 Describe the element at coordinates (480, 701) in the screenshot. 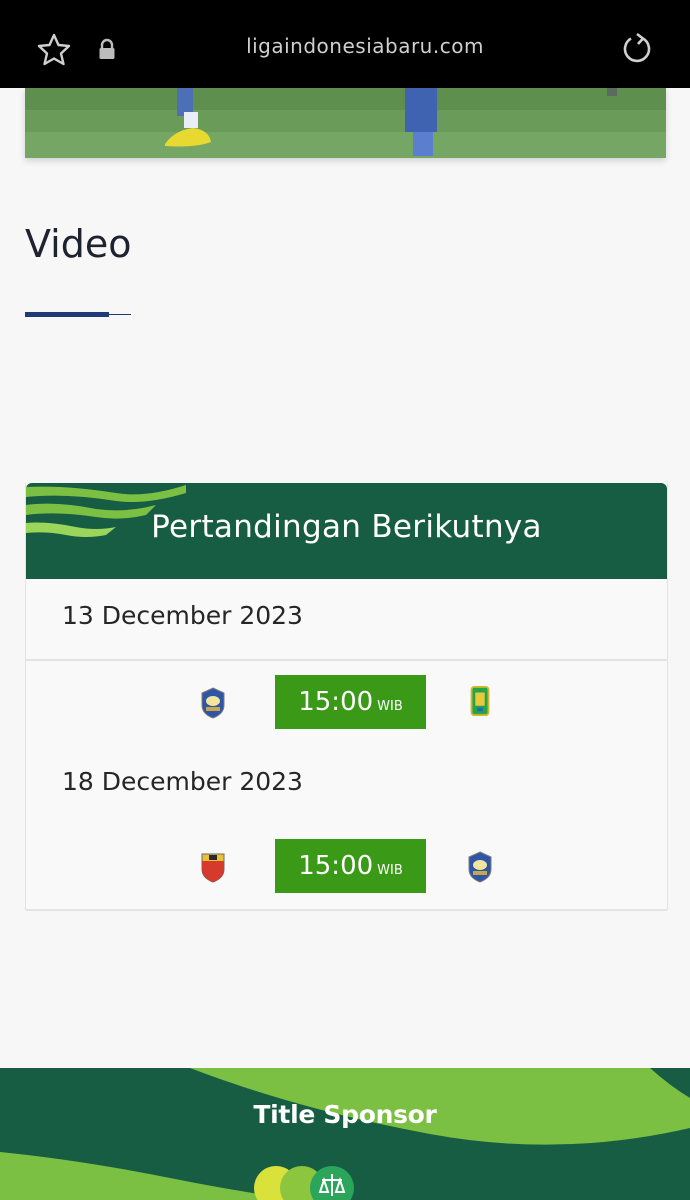

I see `green-yellow-club-crest-icon` at that location.